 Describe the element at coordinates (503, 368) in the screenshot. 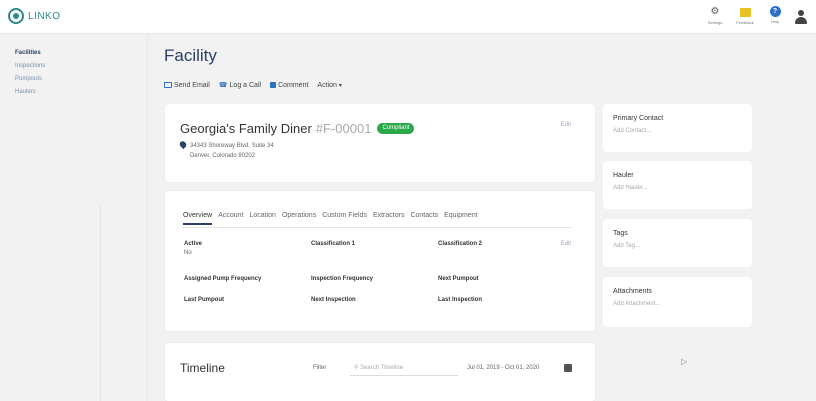

I see `timeline-date-range: Jul 01, 2019 - Oct 01, 2020` at that location.